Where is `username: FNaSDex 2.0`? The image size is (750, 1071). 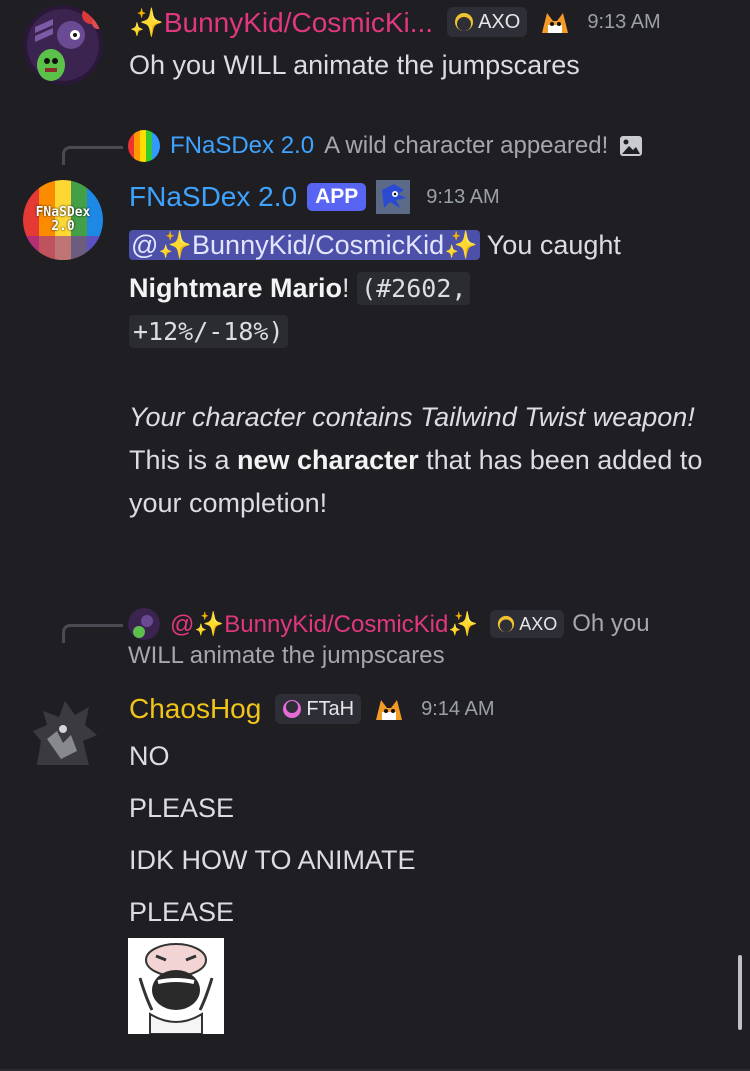 username: FNaSDex 2.0 is located at coordinates (213, 197).